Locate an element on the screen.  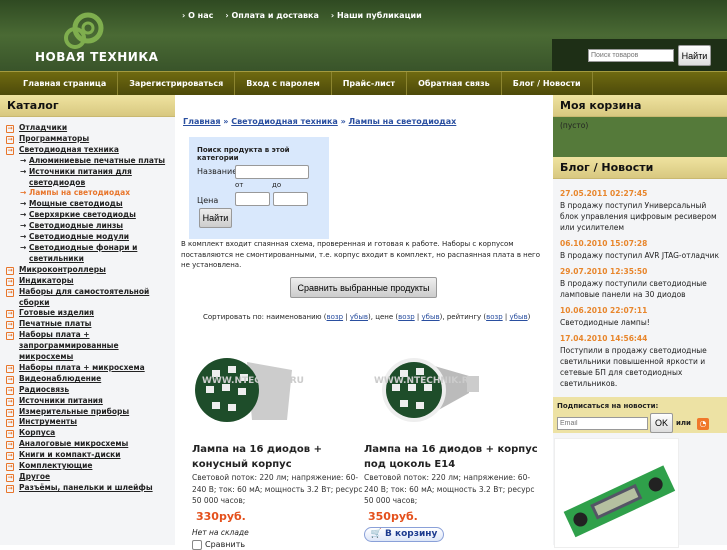
catalog-item-label: Другое is located at coordinates (35, 476).